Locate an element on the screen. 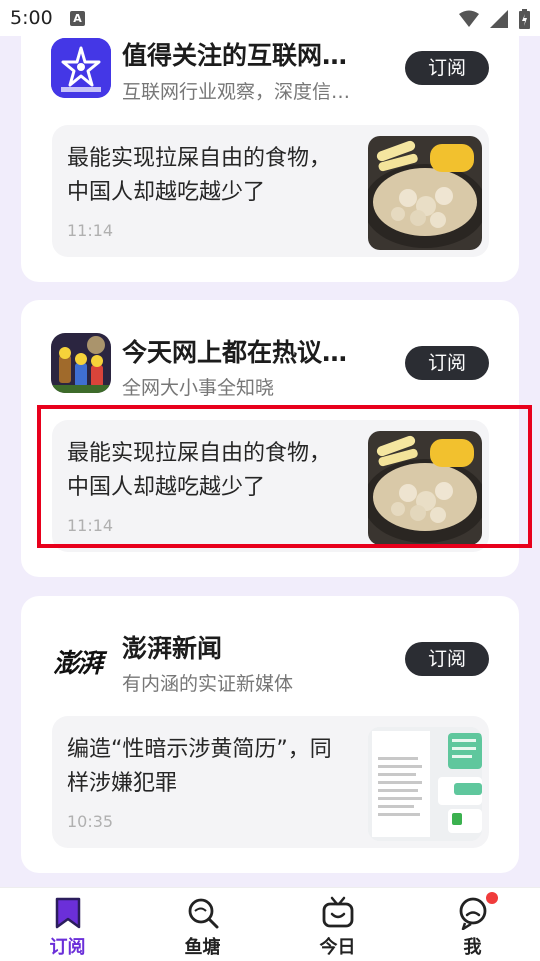  wifi-icon is located at coordinates (468, 18).